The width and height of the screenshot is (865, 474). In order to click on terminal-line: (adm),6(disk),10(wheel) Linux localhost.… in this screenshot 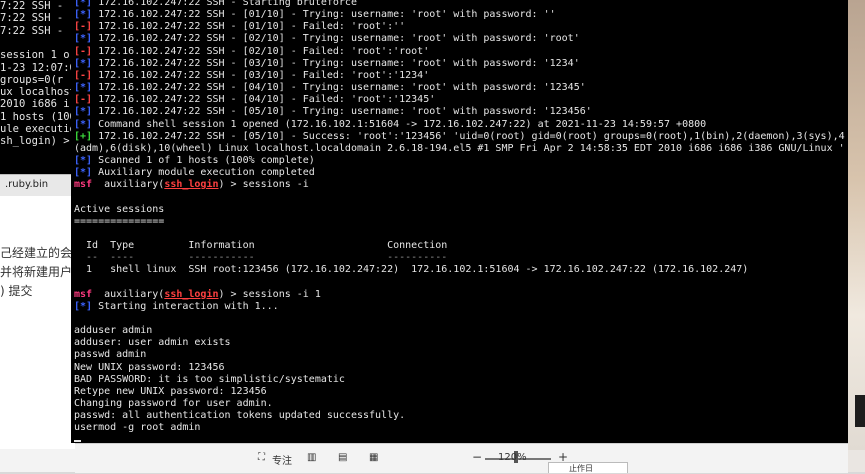, I will do `click(459, 149)`.